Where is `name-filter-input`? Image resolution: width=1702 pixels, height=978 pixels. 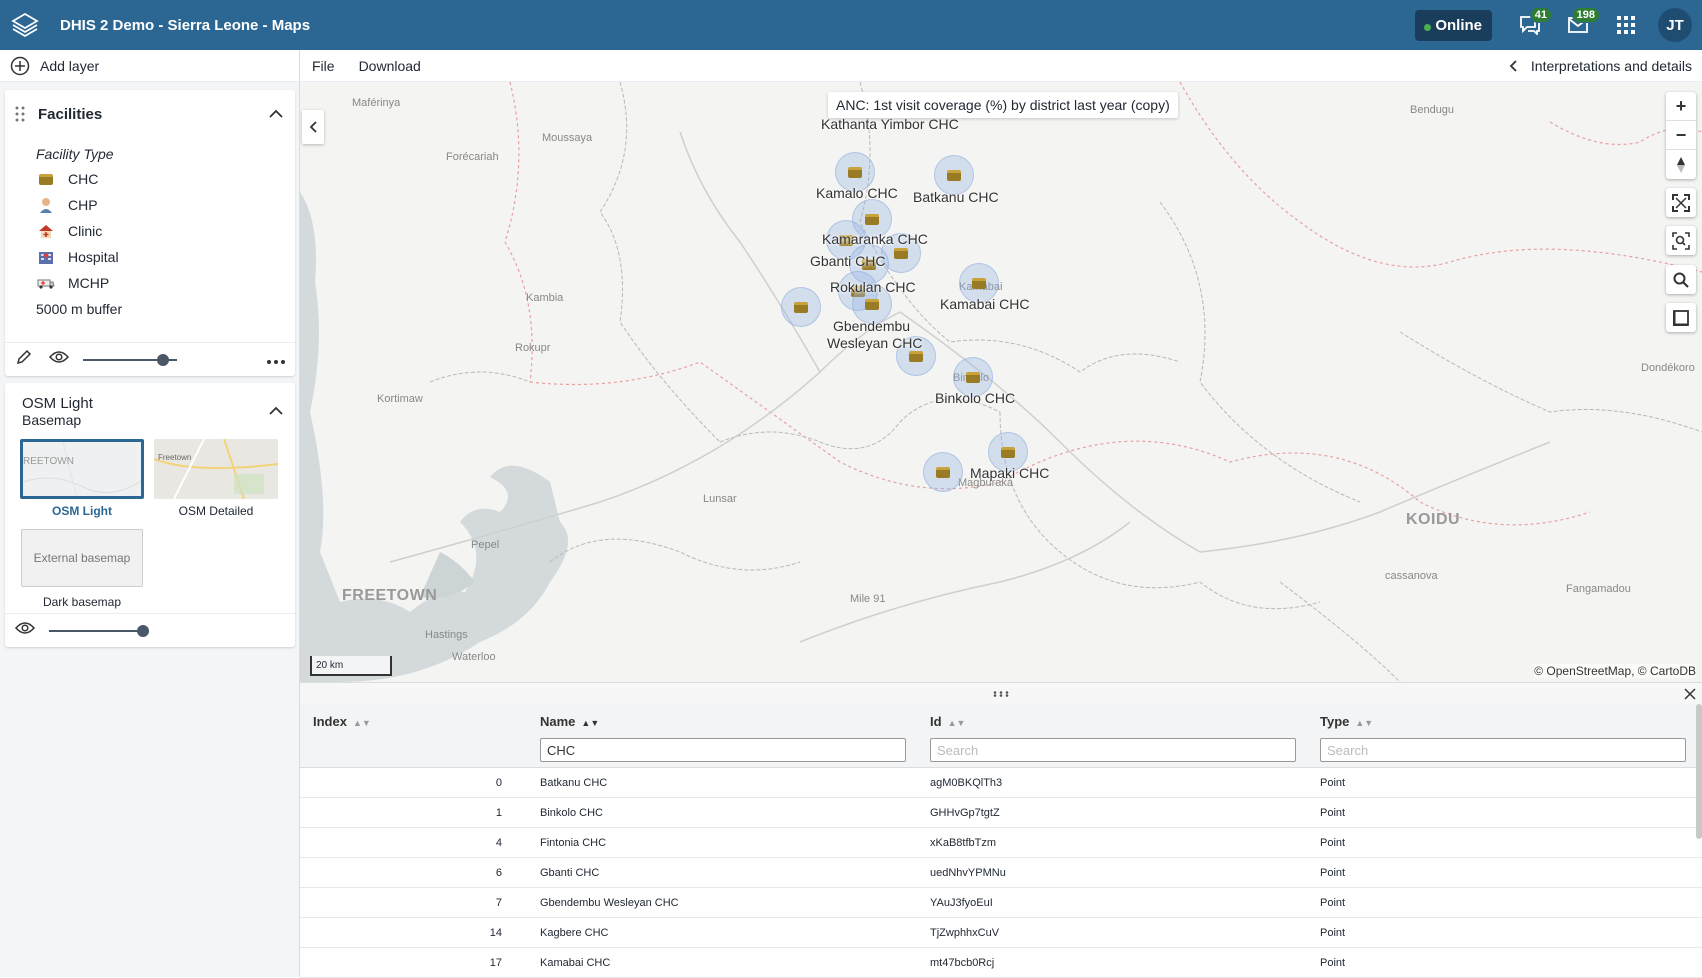 name-filter-input is located at coordinates (723, 750).